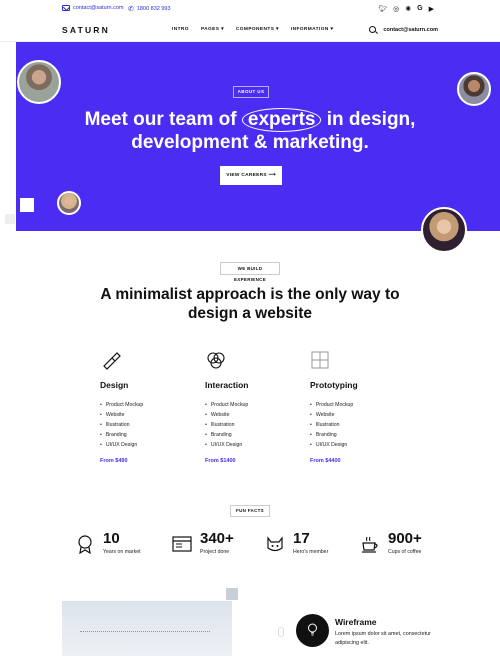  Describe the element at coordinates (85, 544) in the screenshot. I see `award-icon` at that location.